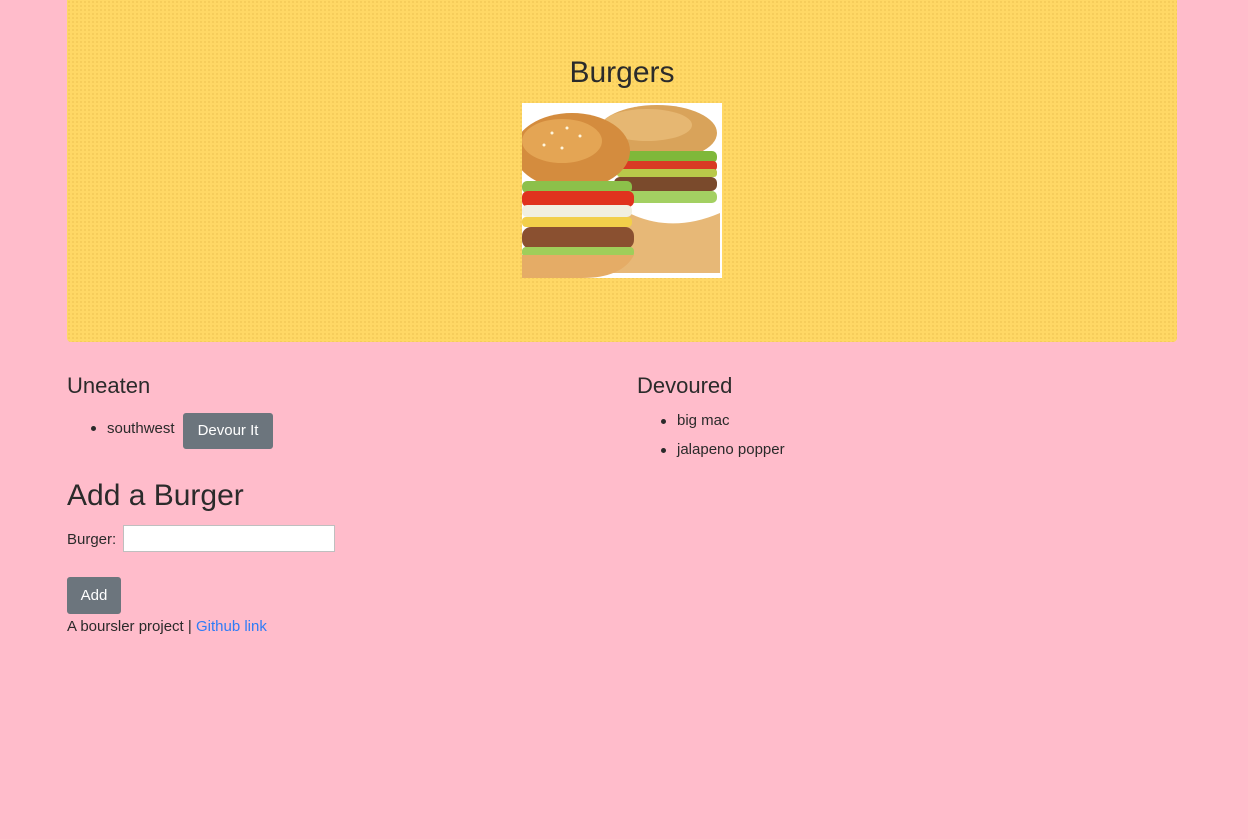 This screenshot has width=1248, height=839. I want to click on footer: A boursler project | Github link, so click(167, 627).